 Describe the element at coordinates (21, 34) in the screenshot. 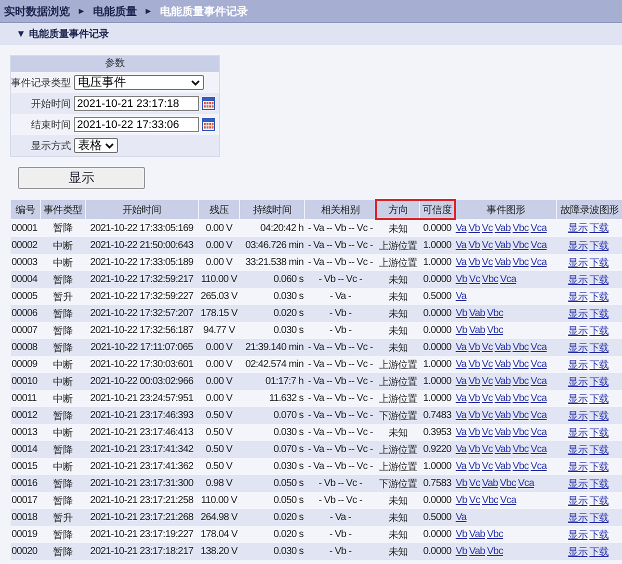

I see `collapse-toggle: ▼` at that location.